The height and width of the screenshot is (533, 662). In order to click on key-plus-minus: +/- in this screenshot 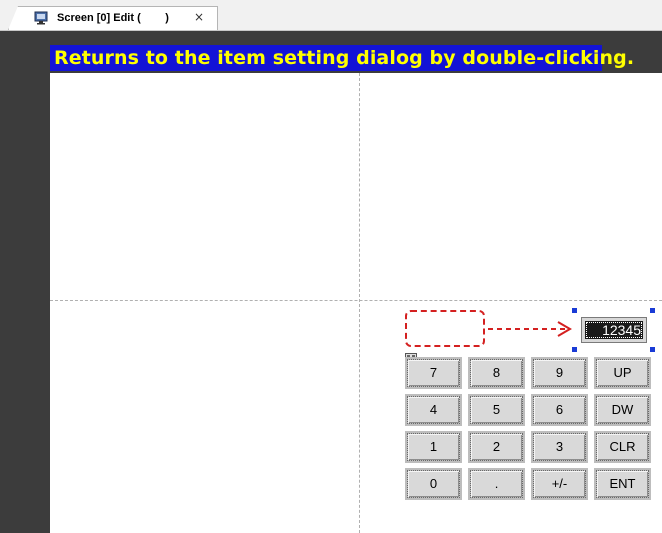, I will do `click(559, 484)`.